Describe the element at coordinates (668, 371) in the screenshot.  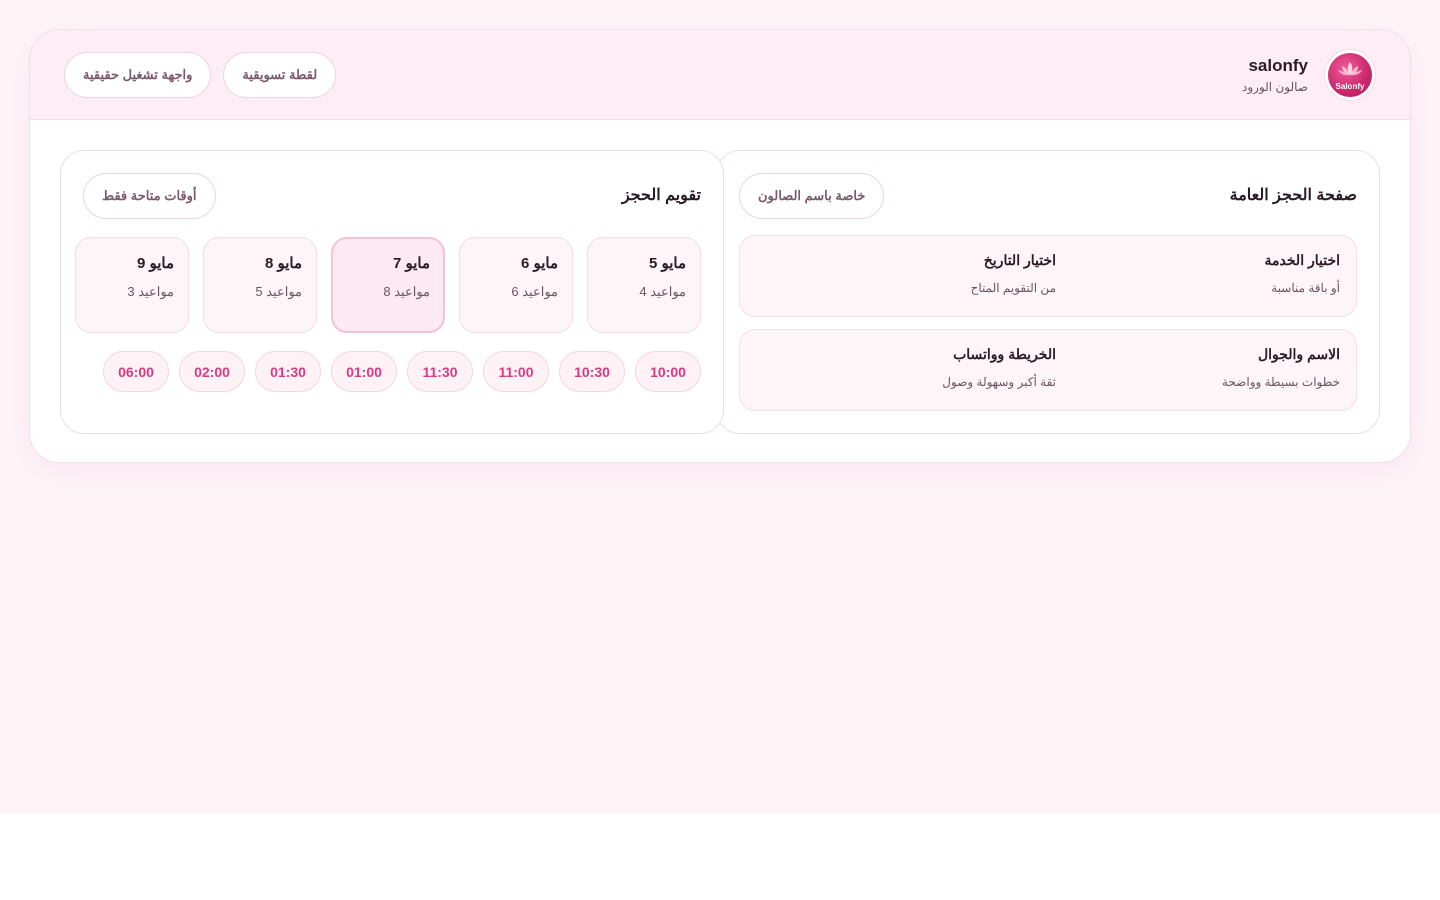
I see `time-slot: 10:00` at that location.